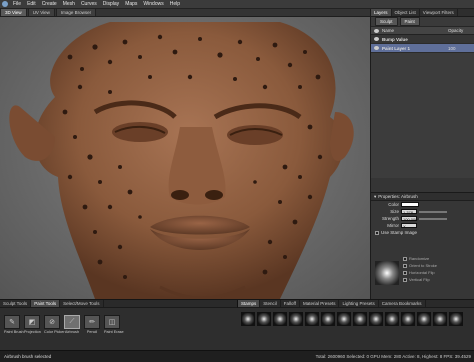 This screenshot has width=474, height=362. What do you see at coordinates (31, 4) in the screenshot?
I see `menu-edit: Edit` at bounding box center [31, 4].